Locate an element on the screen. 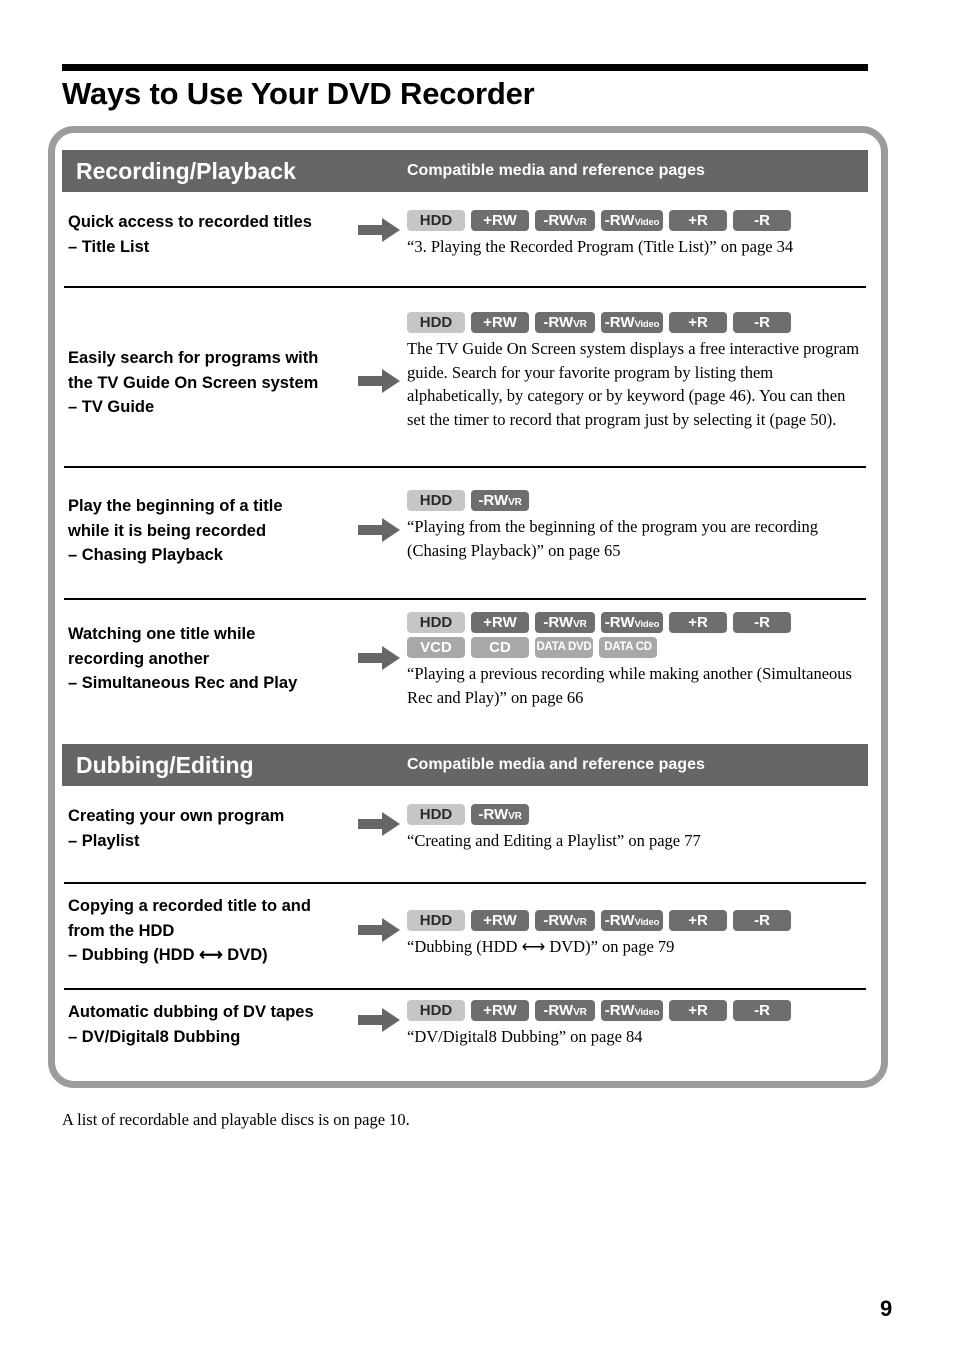 This screenshot has width=954, height=1352. media-badge-vcd: VCD is located at coordinates (436, 647).